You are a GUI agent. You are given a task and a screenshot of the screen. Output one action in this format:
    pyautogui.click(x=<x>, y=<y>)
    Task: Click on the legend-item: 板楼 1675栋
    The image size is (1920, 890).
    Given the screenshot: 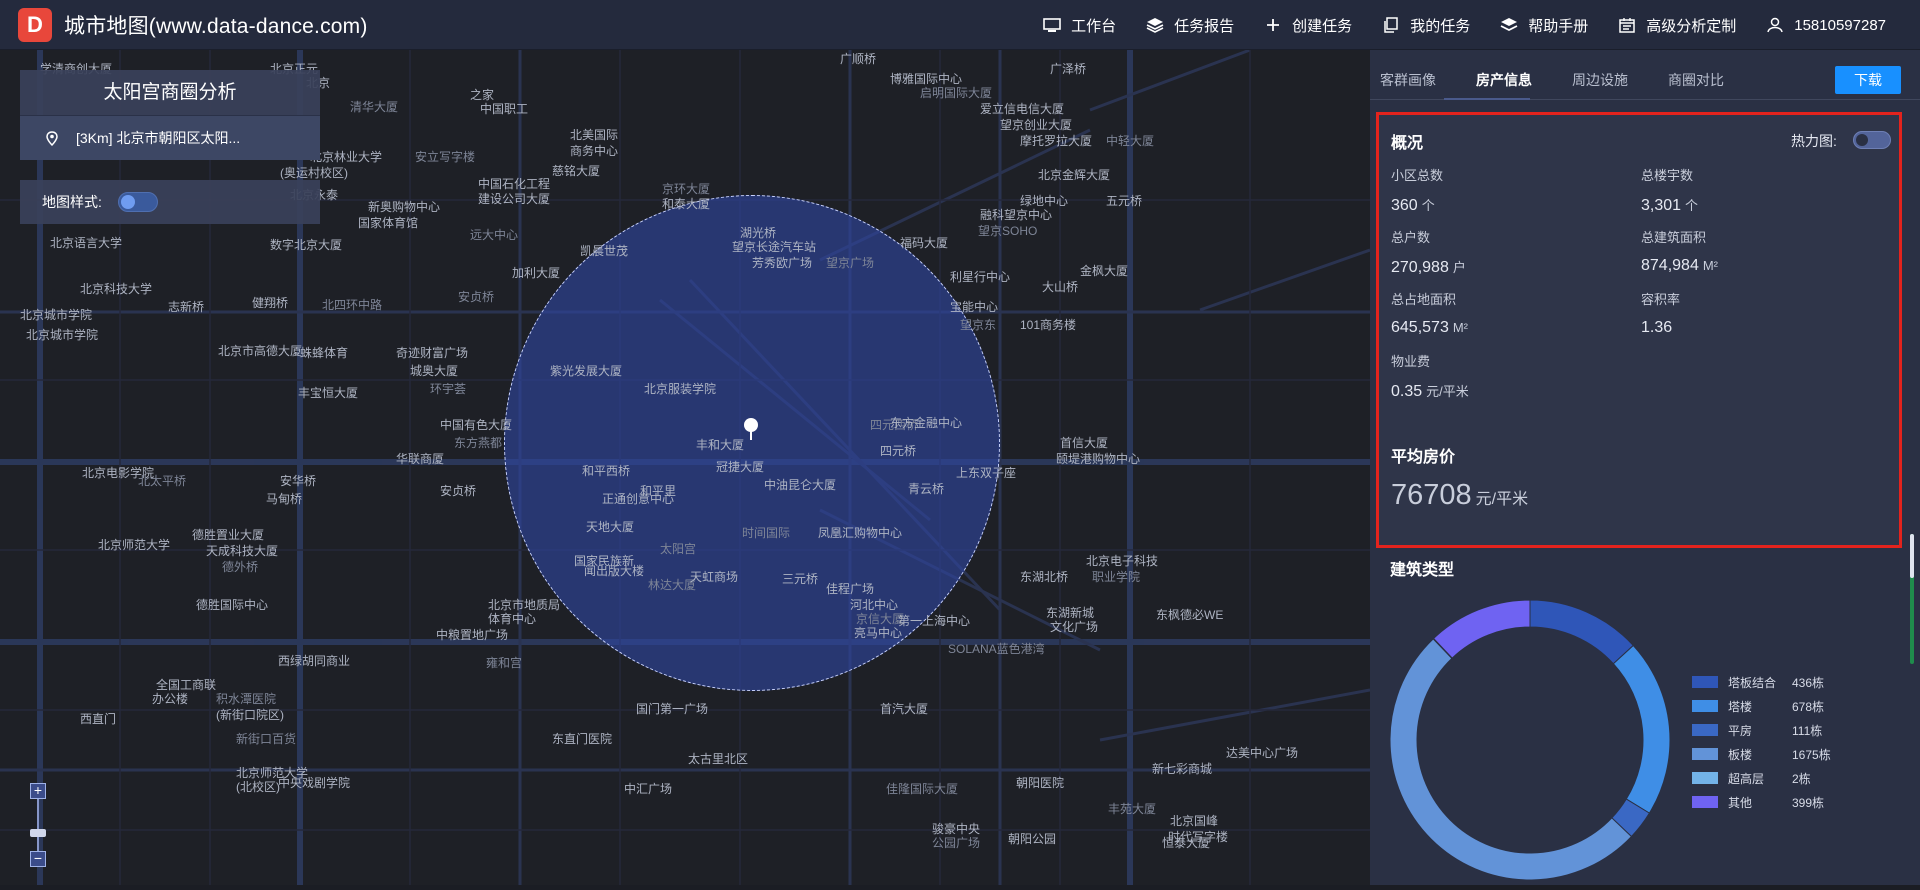 What is the action you would take?
    pyautogui.click(x=1761, y=754)
    